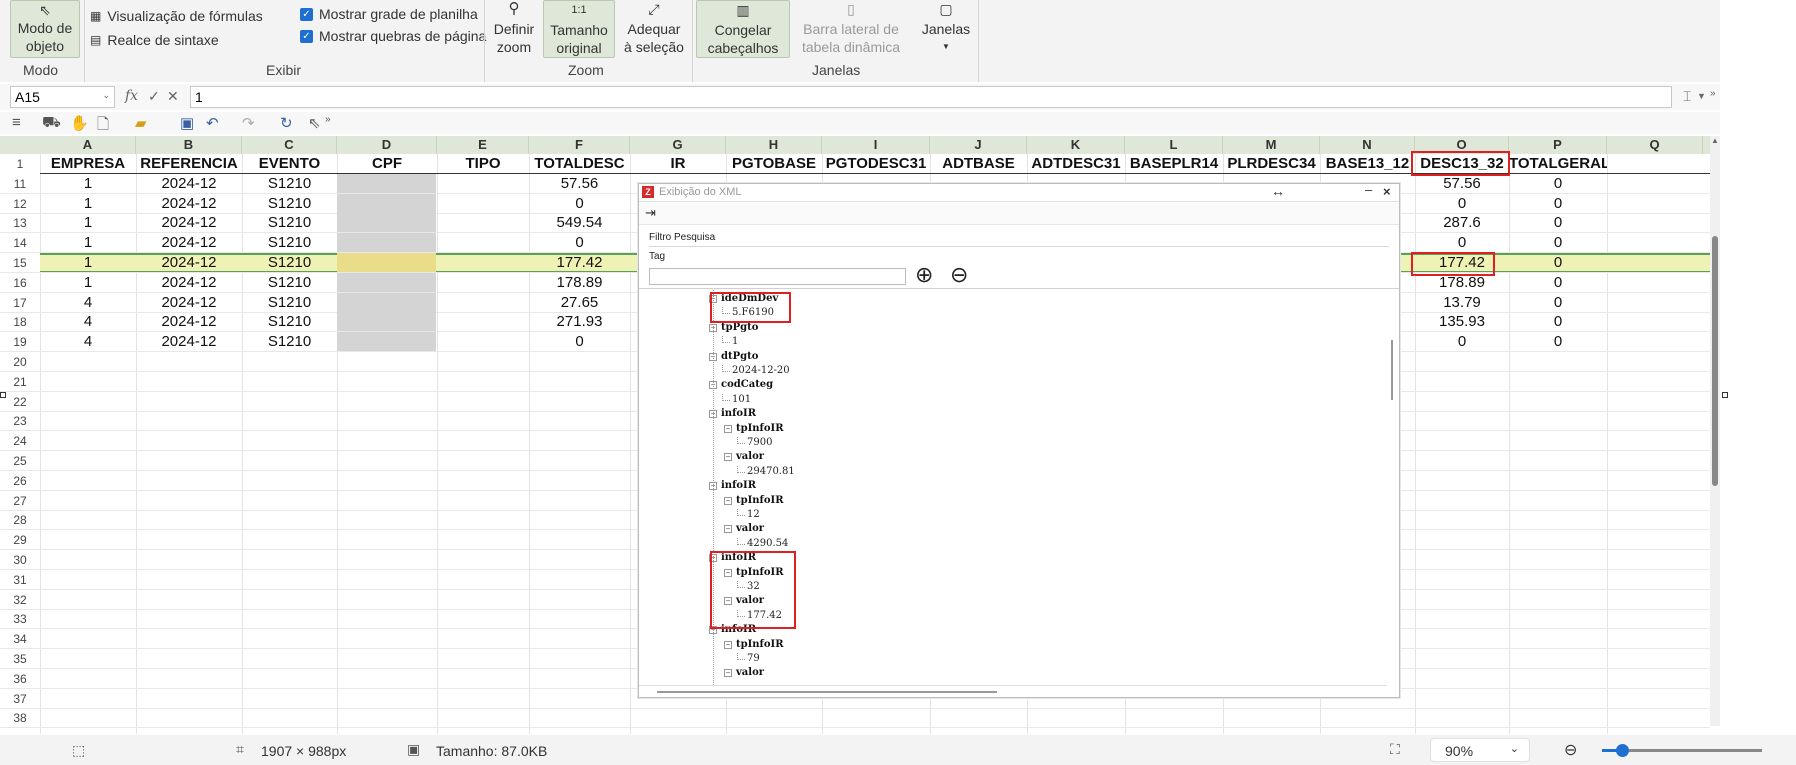 The height and width of the screenshot is (765, 1796). I want to click on row-header: 27, so click(20, 501).